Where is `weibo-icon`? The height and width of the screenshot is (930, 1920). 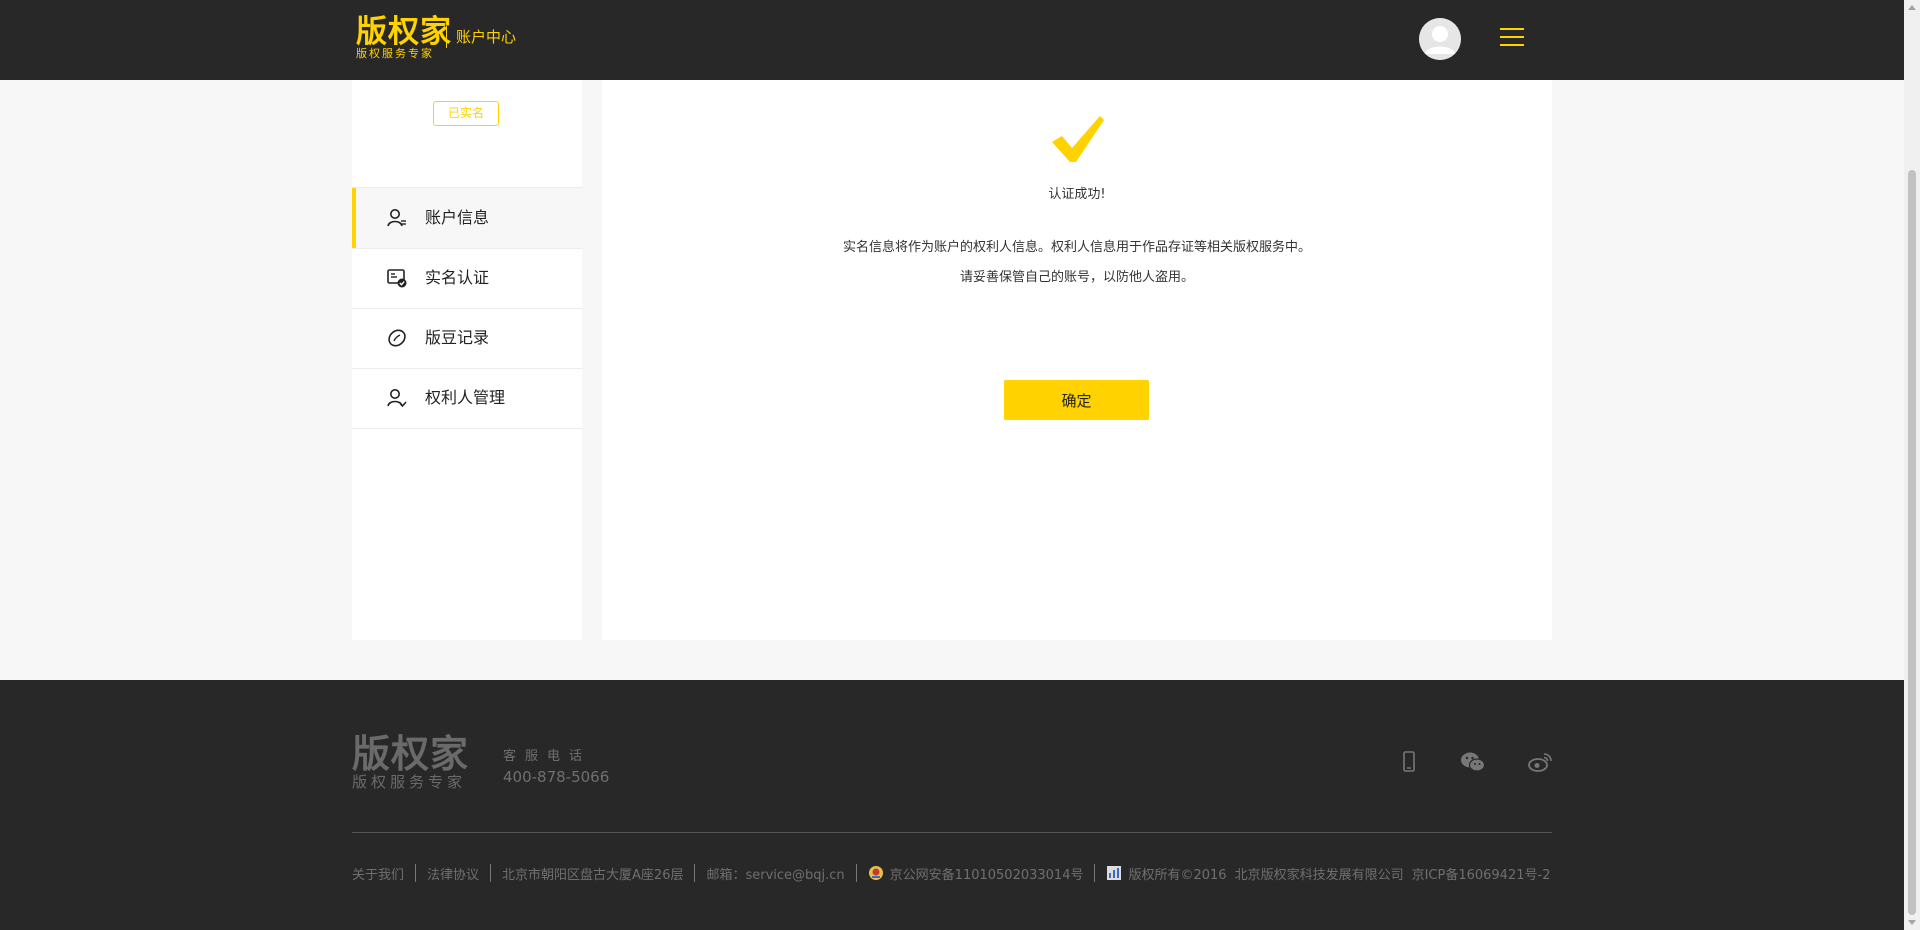
weibo-icon is located at coordinates (1540, 762).